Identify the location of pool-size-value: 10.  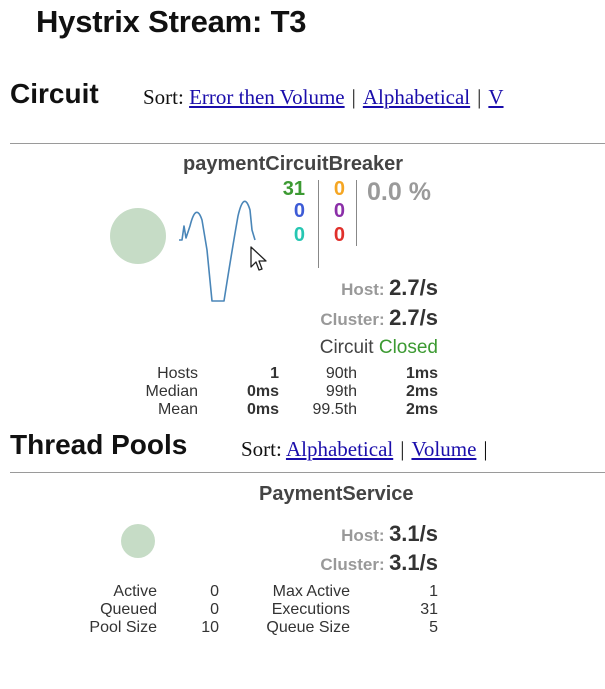
(210, 627).